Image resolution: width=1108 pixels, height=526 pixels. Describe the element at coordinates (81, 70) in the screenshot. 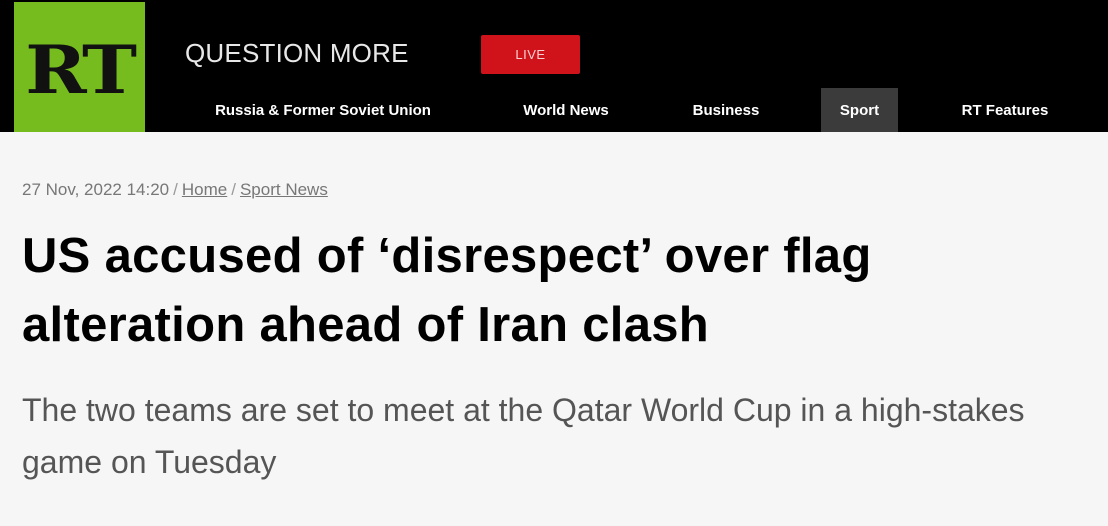

I see `logo-text: RT` at that location.